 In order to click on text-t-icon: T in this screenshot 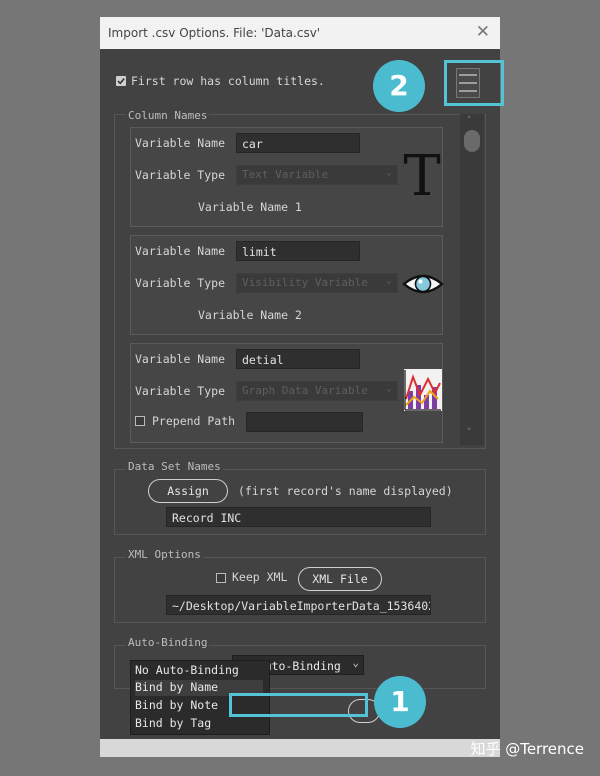, I will do `click(422, 176)`.